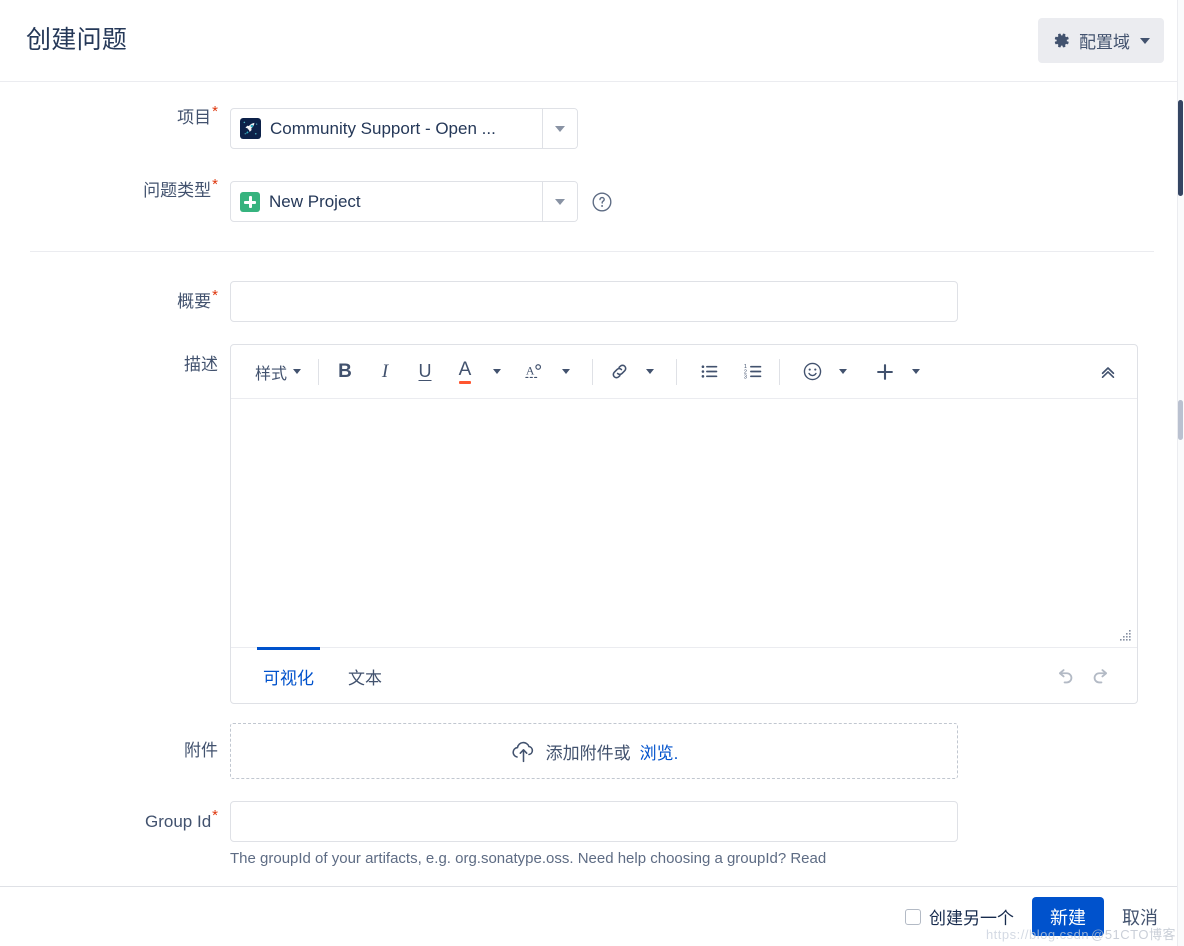 Image resolution: width=1184 pixels, height=946 pixels. I want to click on more-formatting-dropdown, so click(566, 372).